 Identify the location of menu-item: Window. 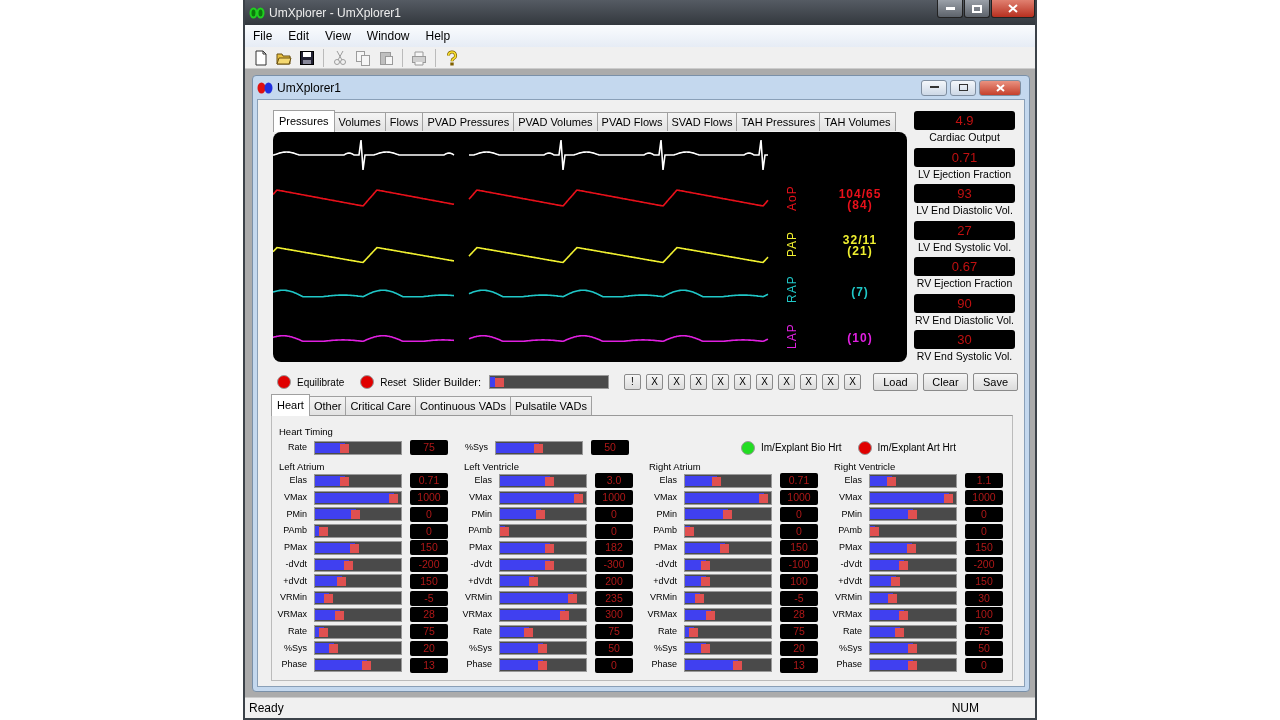
(388, 36).